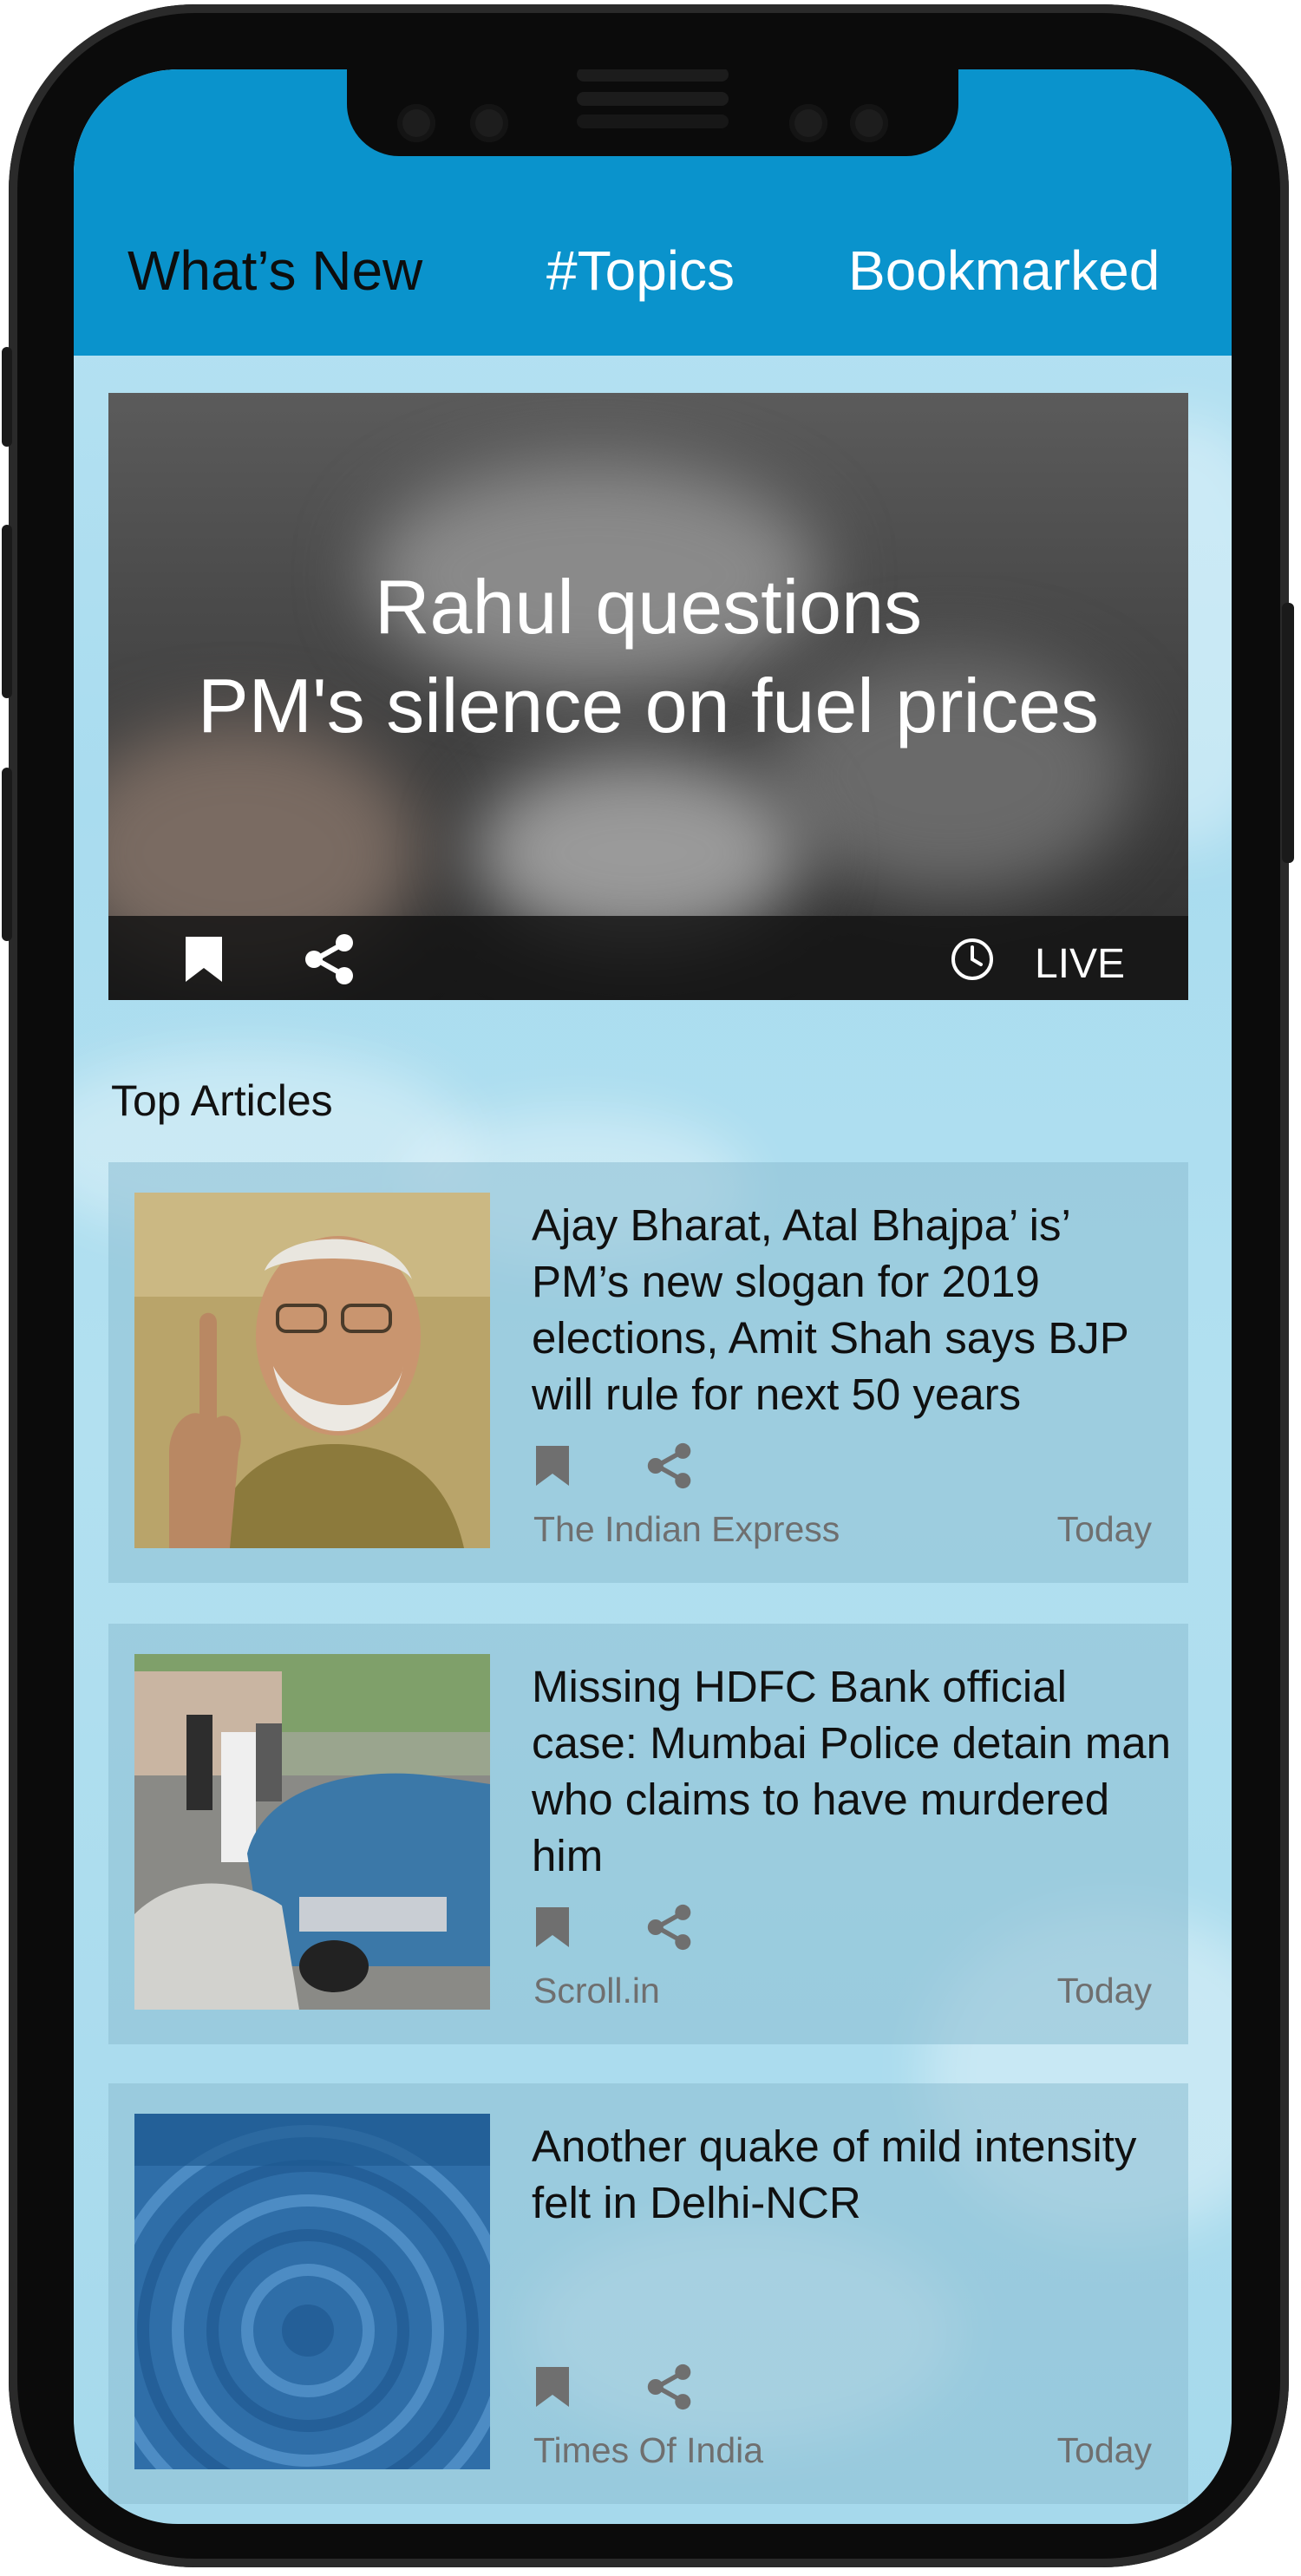 The image size is (1301, 2576). Describe the element at coordinates (648, 706) in the screenshot. I see `headline-line-2: PM's silence on fuel prices` at that location.